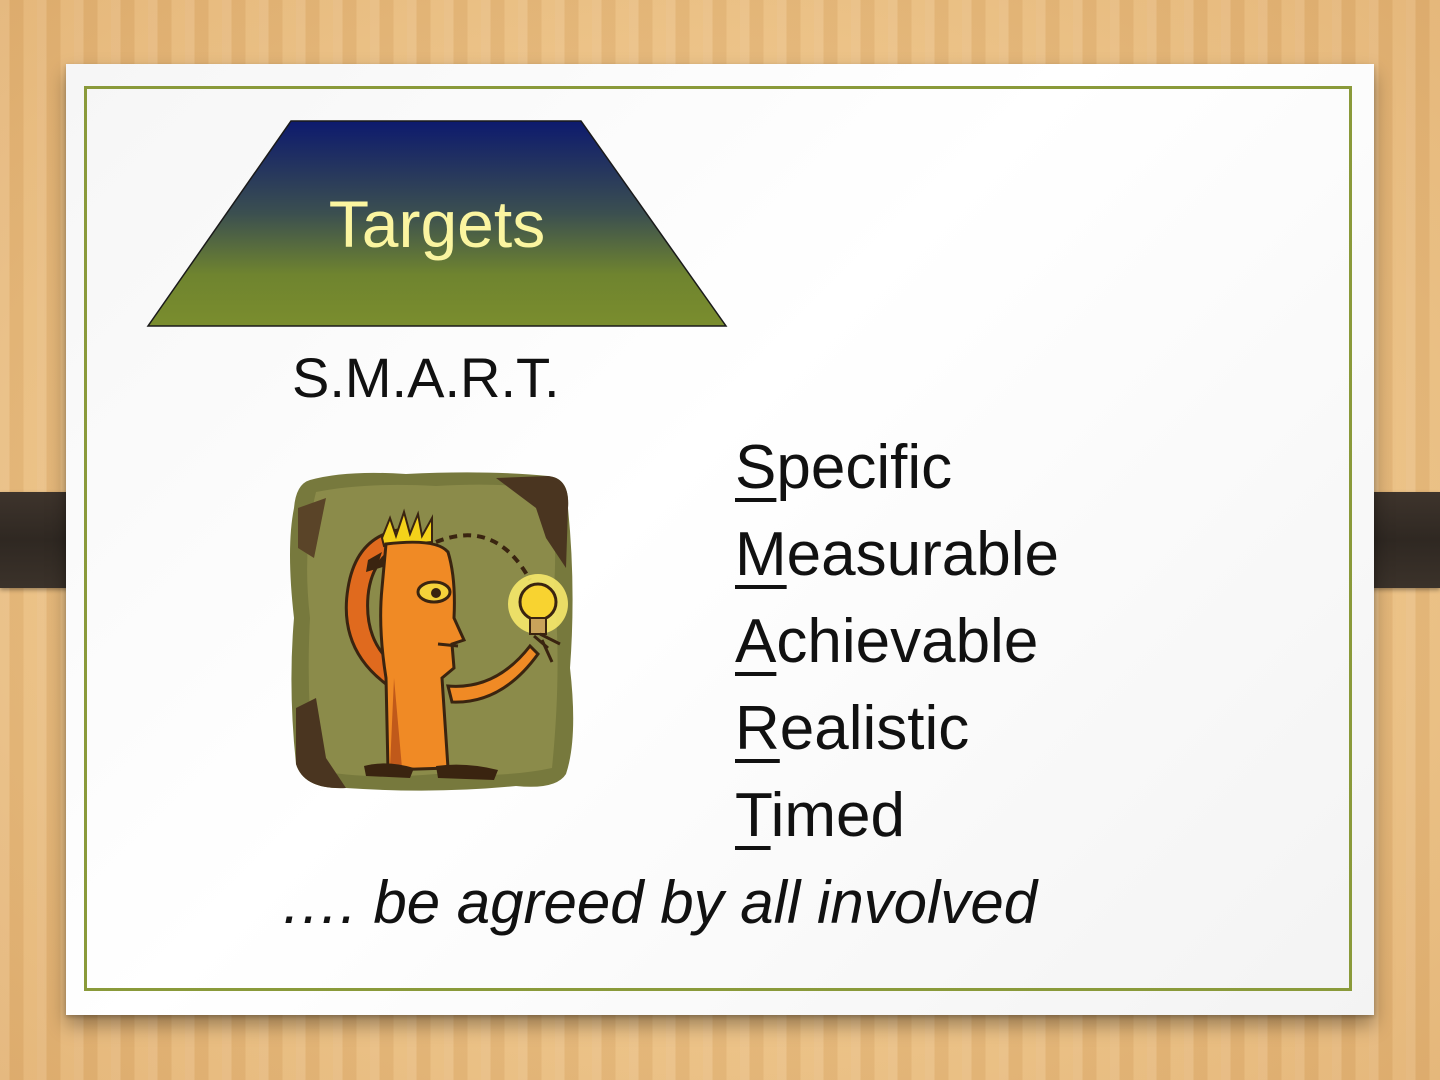  What do you see at coordinates (864, 467) in the screenshot?
I see `acronym-rest: pecific` at bounding box center [864, 467].